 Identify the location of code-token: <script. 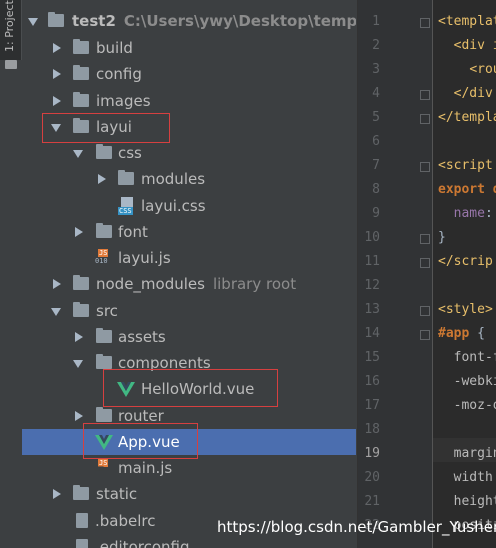
(465, 165).